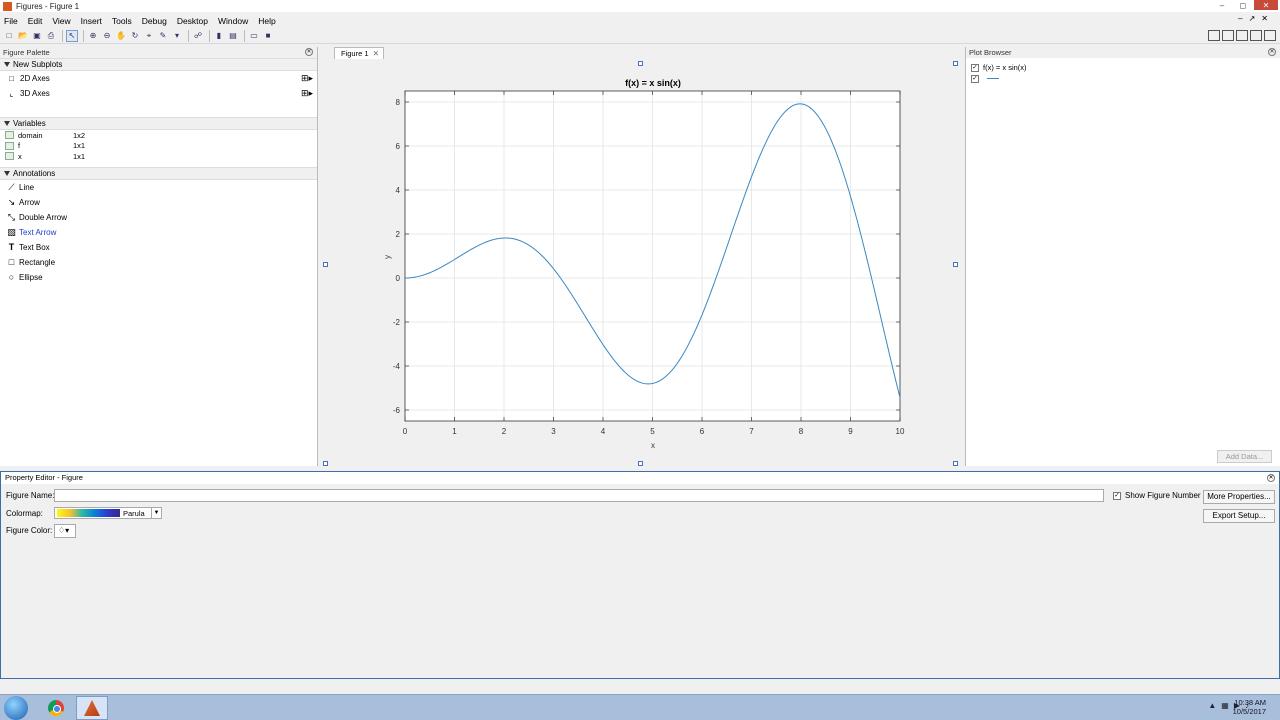 The height and width of the screenshot is (720, 1280). I want to click on variable-row: x 1x1, so click(158, 156).